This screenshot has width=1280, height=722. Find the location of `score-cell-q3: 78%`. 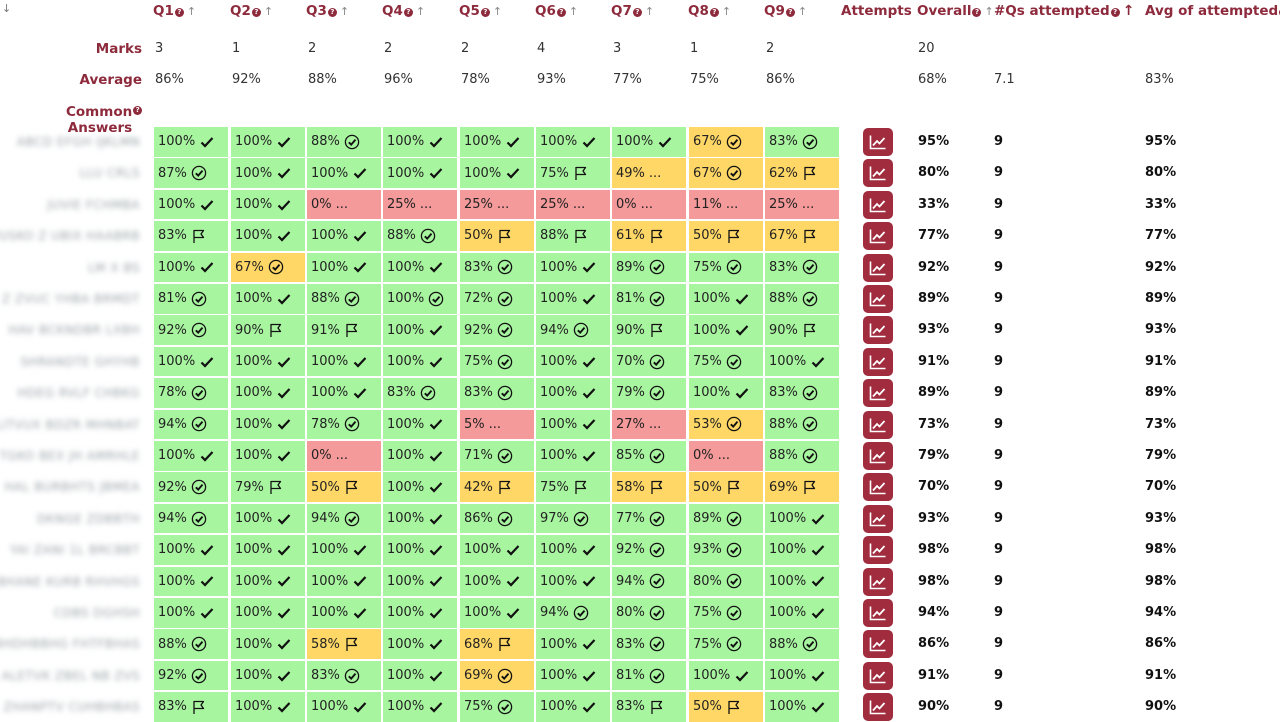

score-cell-q3: 78% is located at coordinates (344, 424).